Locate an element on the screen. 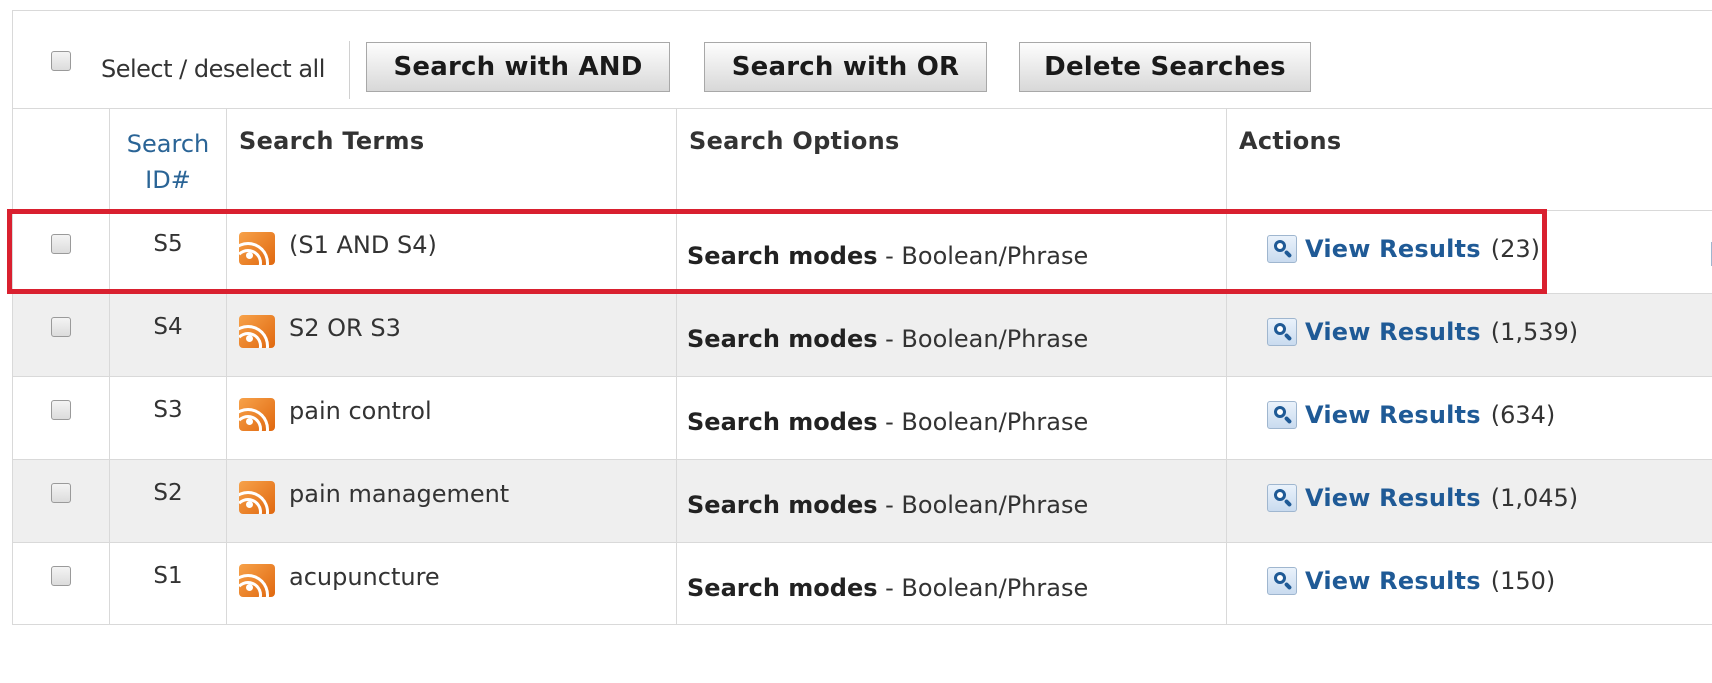 The height and width of the screenshot is (683, 1712). search-terms: pain control is located at coordinates (360, 411).